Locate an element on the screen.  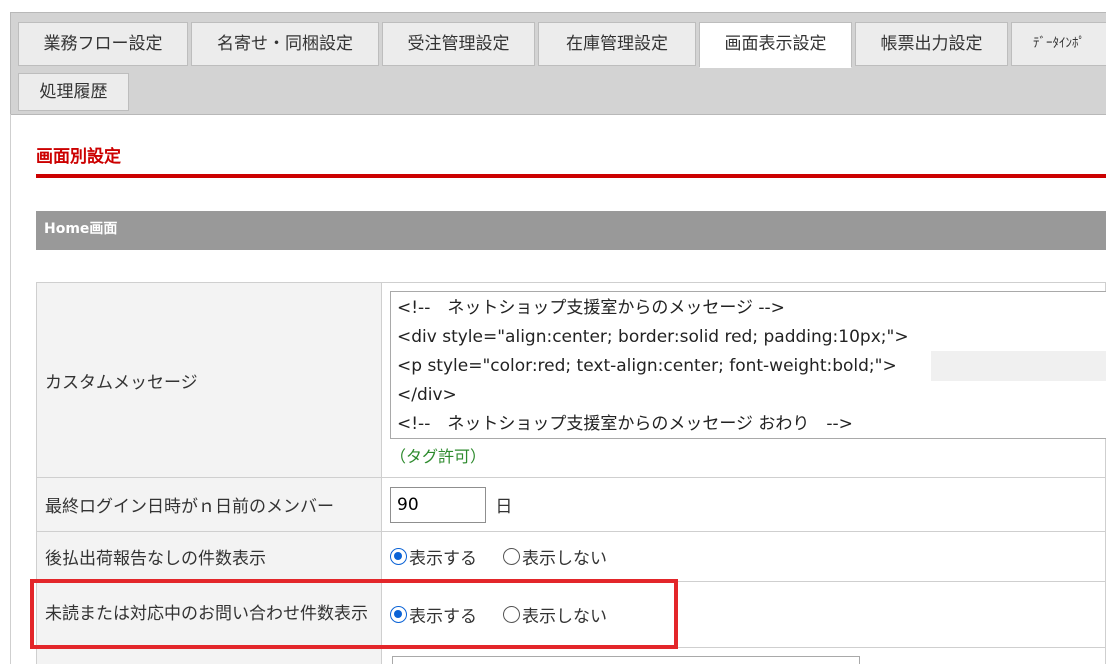
deferred-payment-label: 後払出荷報告なしの件数表示 is located at coordinates (209, 556).